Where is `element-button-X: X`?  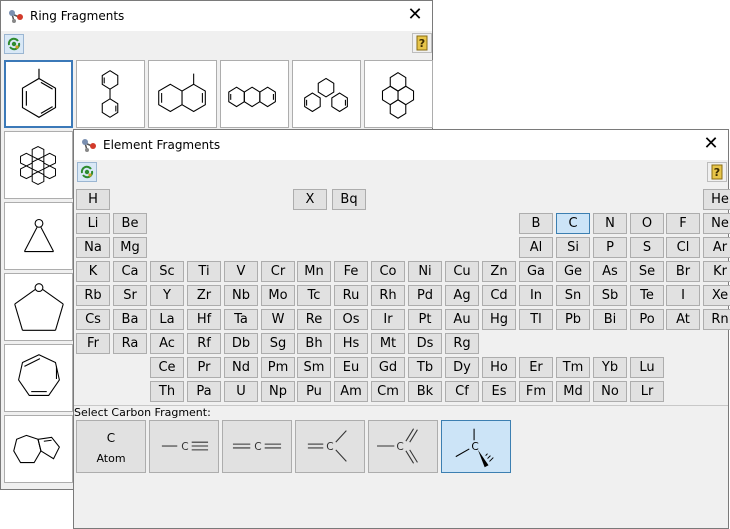 element-button-X: X is located at coordinates (310, 199).